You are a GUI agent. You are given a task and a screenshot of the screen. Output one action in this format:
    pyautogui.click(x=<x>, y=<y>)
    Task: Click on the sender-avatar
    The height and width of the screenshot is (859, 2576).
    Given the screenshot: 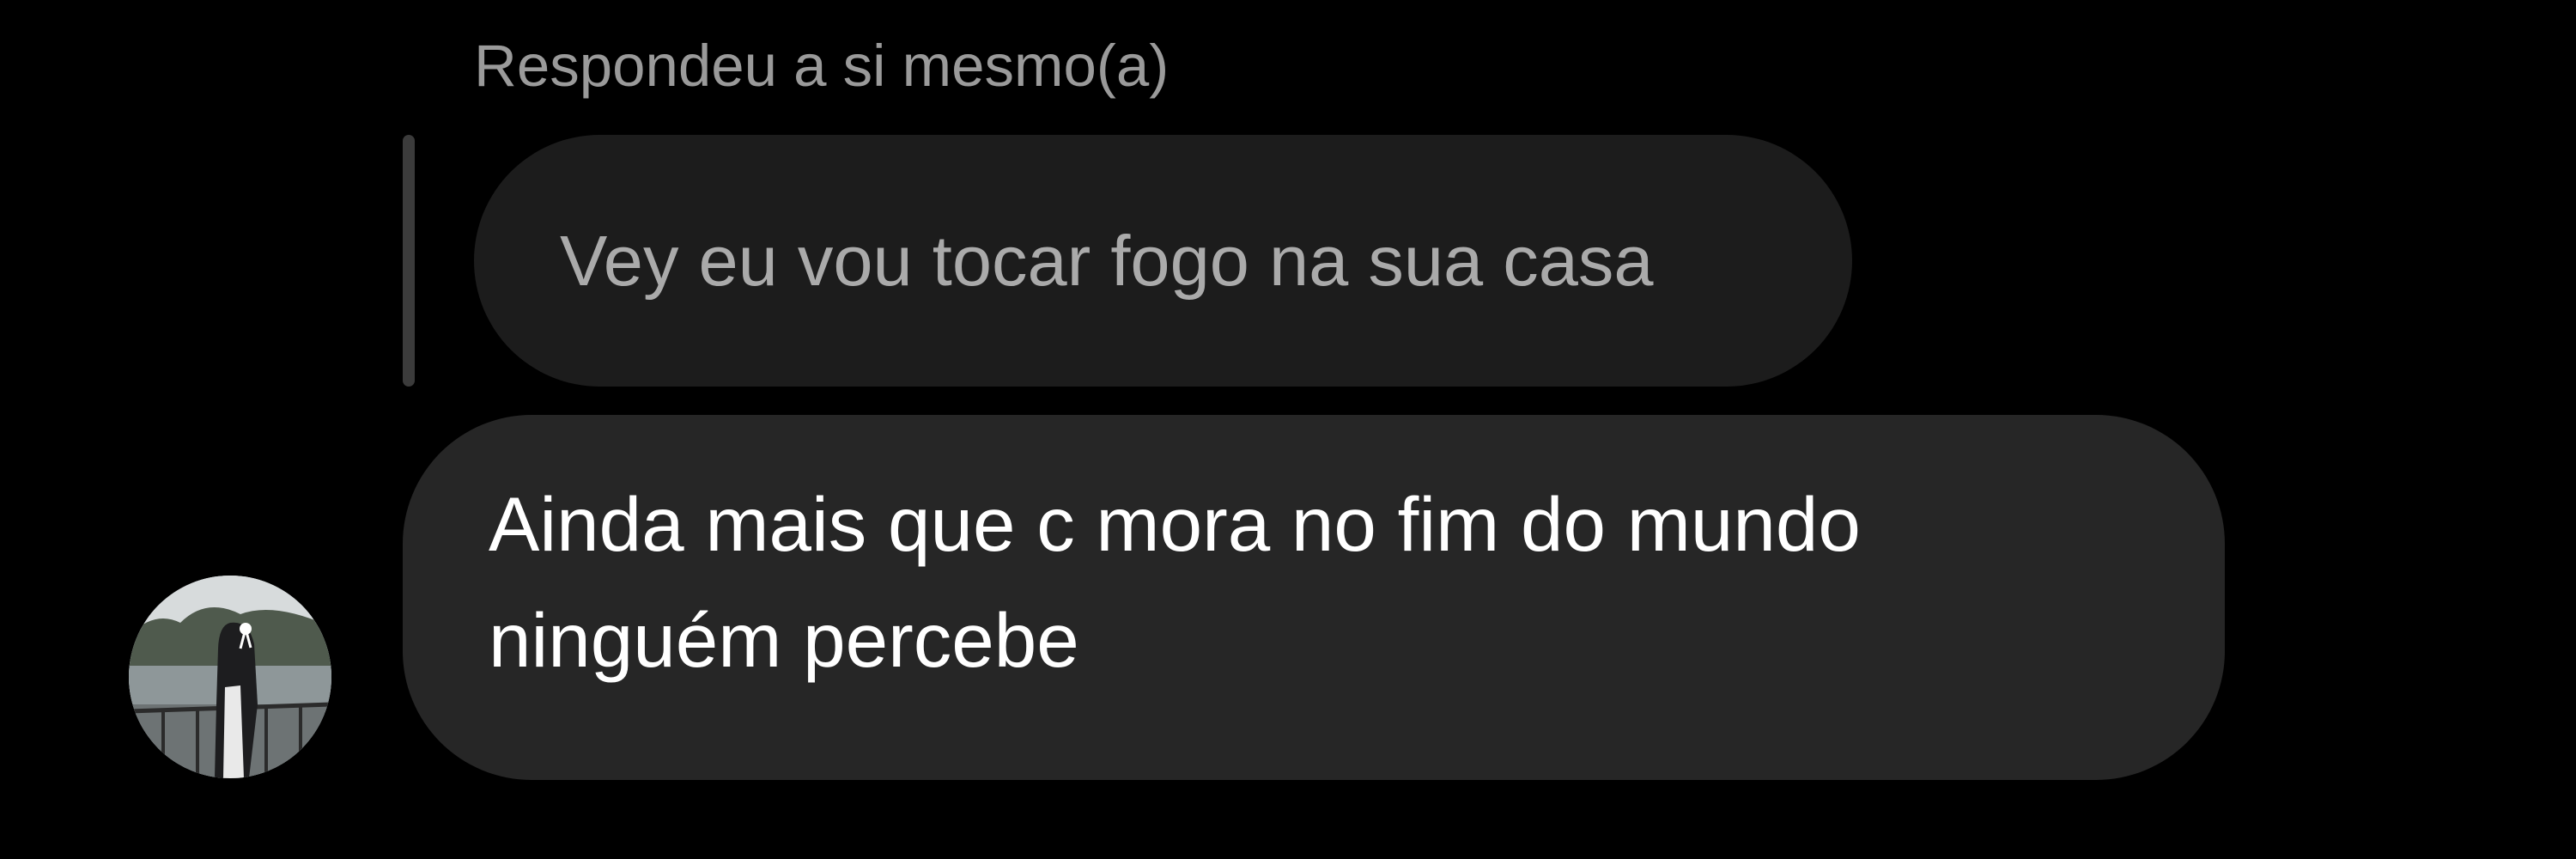 What is the action you would take?
    pyautogui.click(x=230, y=677)
    